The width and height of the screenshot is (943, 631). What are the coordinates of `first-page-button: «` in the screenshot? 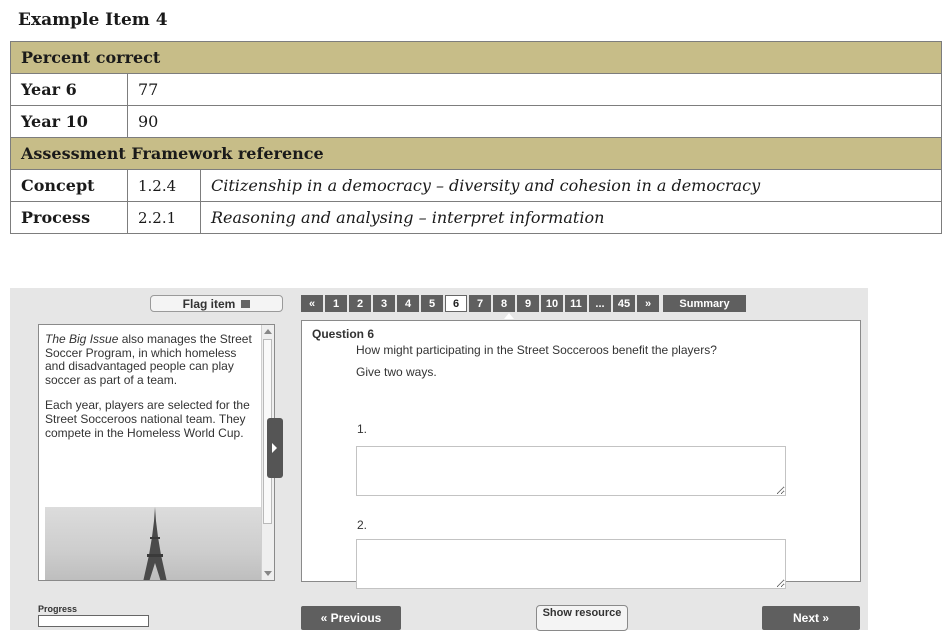 It's located at (312, 303).